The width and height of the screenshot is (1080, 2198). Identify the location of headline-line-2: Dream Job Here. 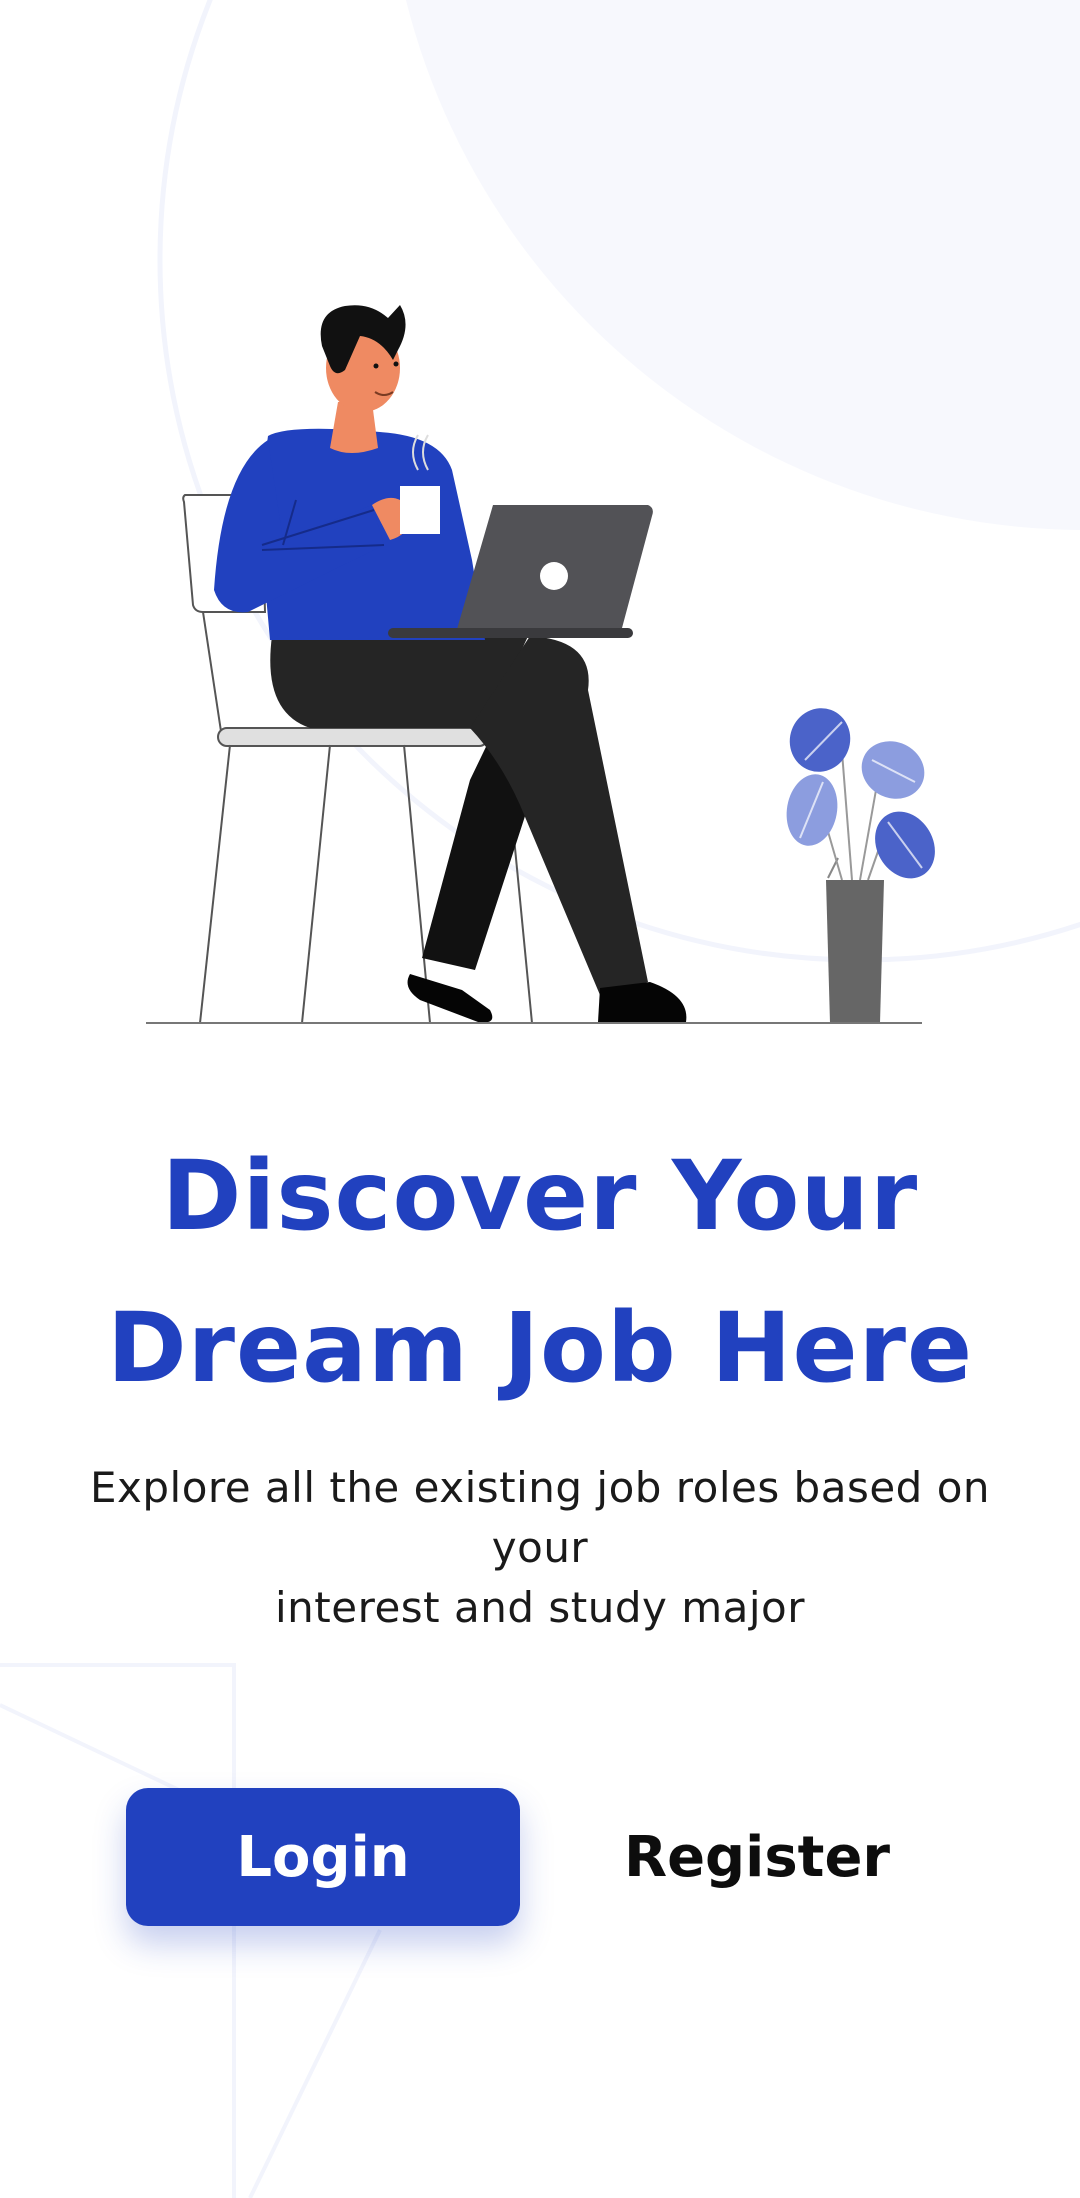
(540, 1348).